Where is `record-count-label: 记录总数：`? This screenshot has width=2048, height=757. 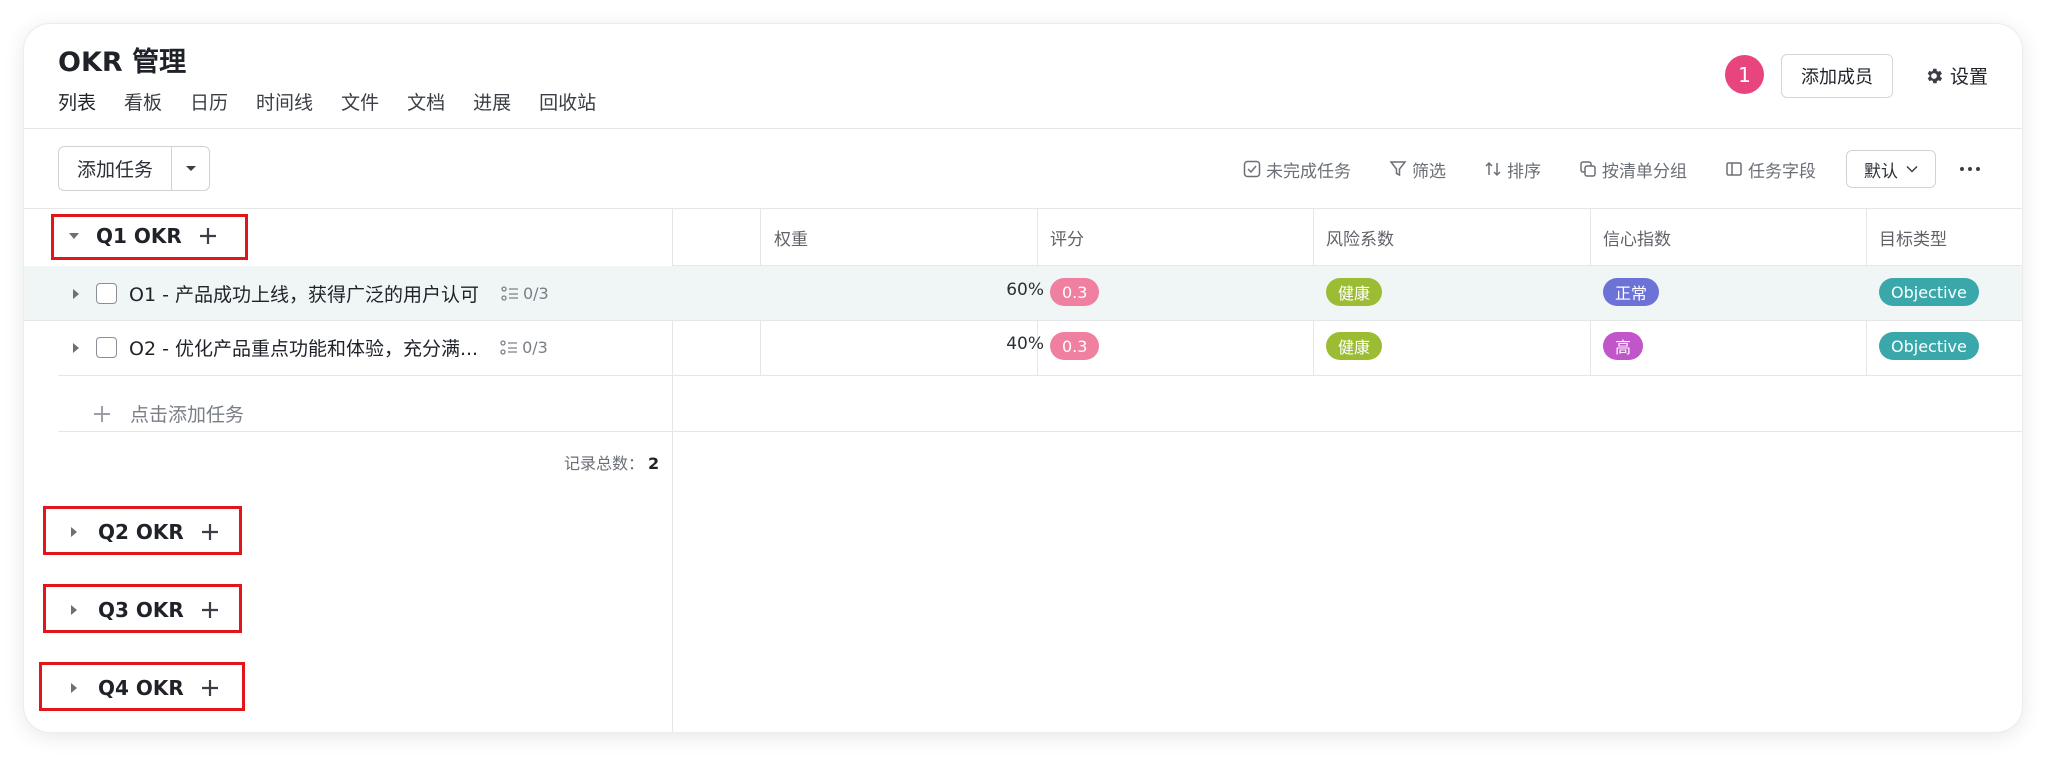 record-count-label: 记录总数： is located at coordinates (604, 463).